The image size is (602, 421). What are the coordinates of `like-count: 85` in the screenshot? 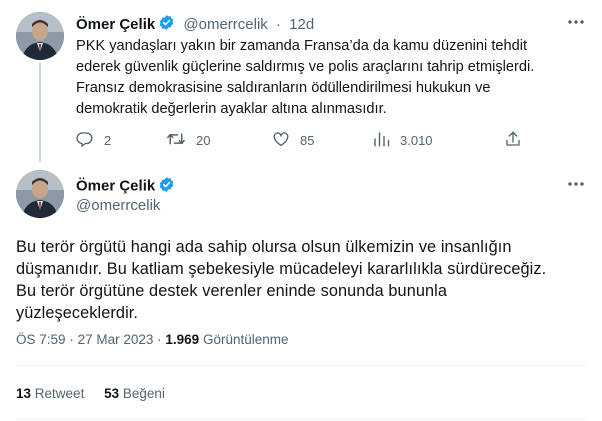 It's located at (307, 140).